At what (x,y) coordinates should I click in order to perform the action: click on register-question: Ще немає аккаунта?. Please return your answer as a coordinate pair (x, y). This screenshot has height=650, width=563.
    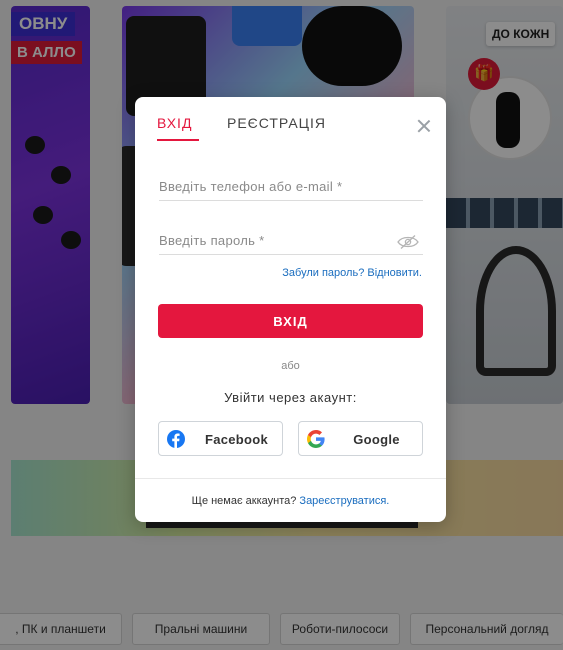
    Looking at the image, I should click on (244, 501).